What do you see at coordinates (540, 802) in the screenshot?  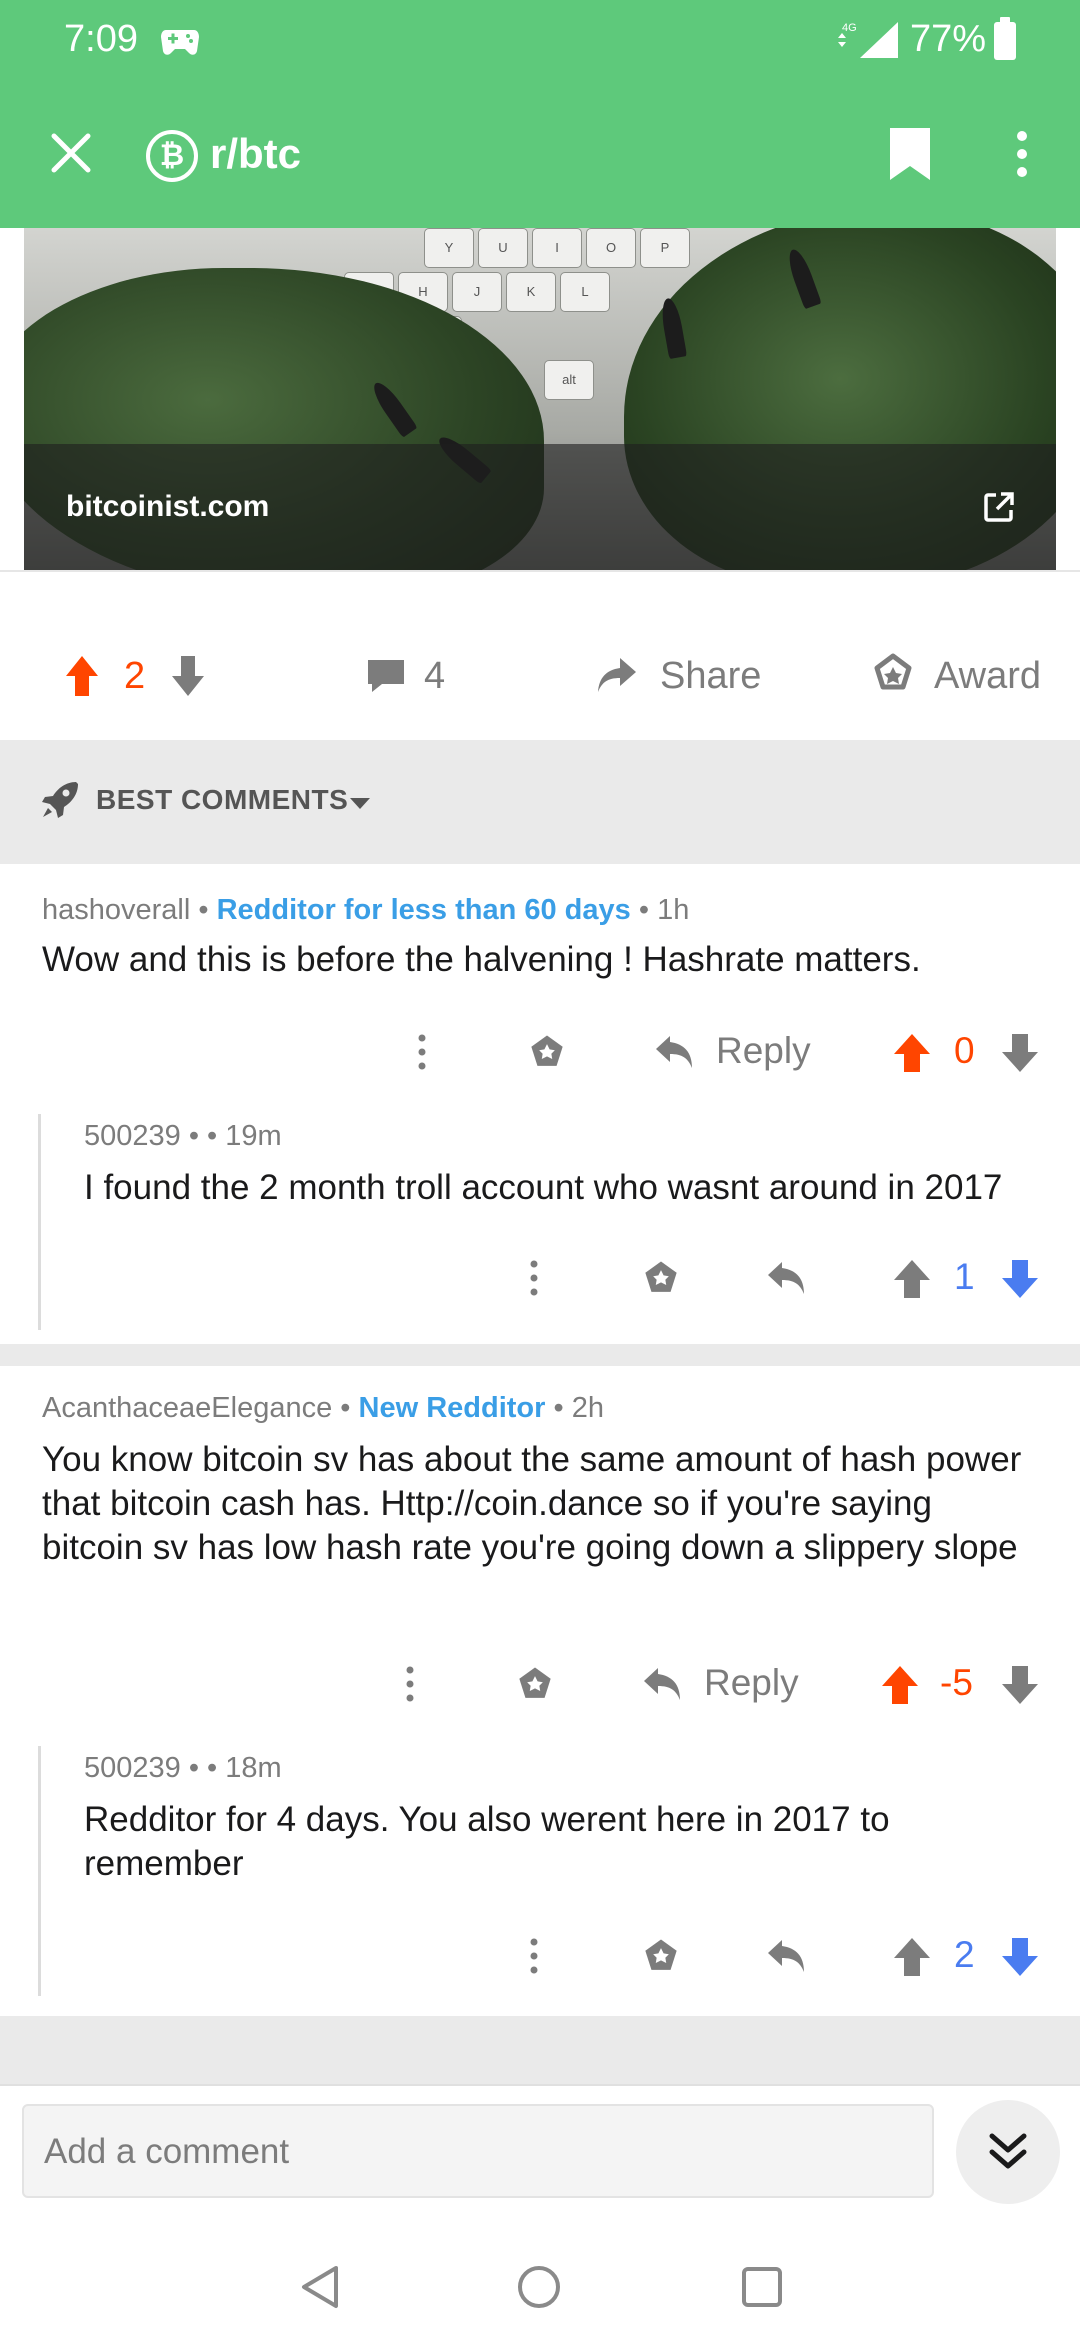 I see `comment-sort-bar: BEST COMMENTS` at bounding box center [540, 802].